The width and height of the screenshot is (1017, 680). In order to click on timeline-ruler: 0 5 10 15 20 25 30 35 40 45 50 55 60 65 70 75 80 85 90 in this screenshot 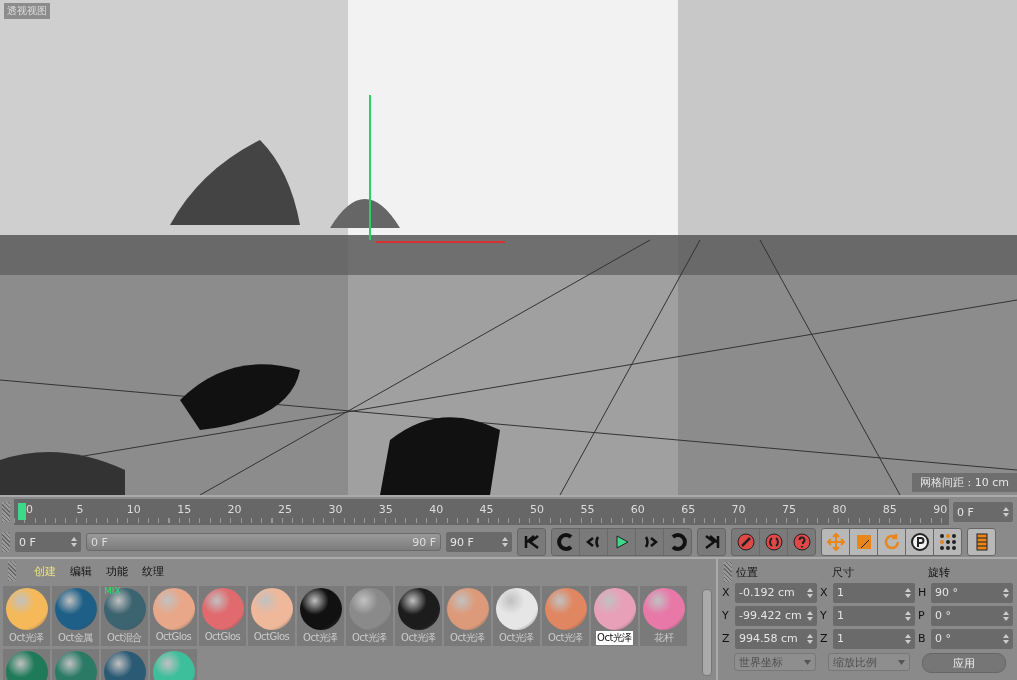, I will do `click(481, 512)`.